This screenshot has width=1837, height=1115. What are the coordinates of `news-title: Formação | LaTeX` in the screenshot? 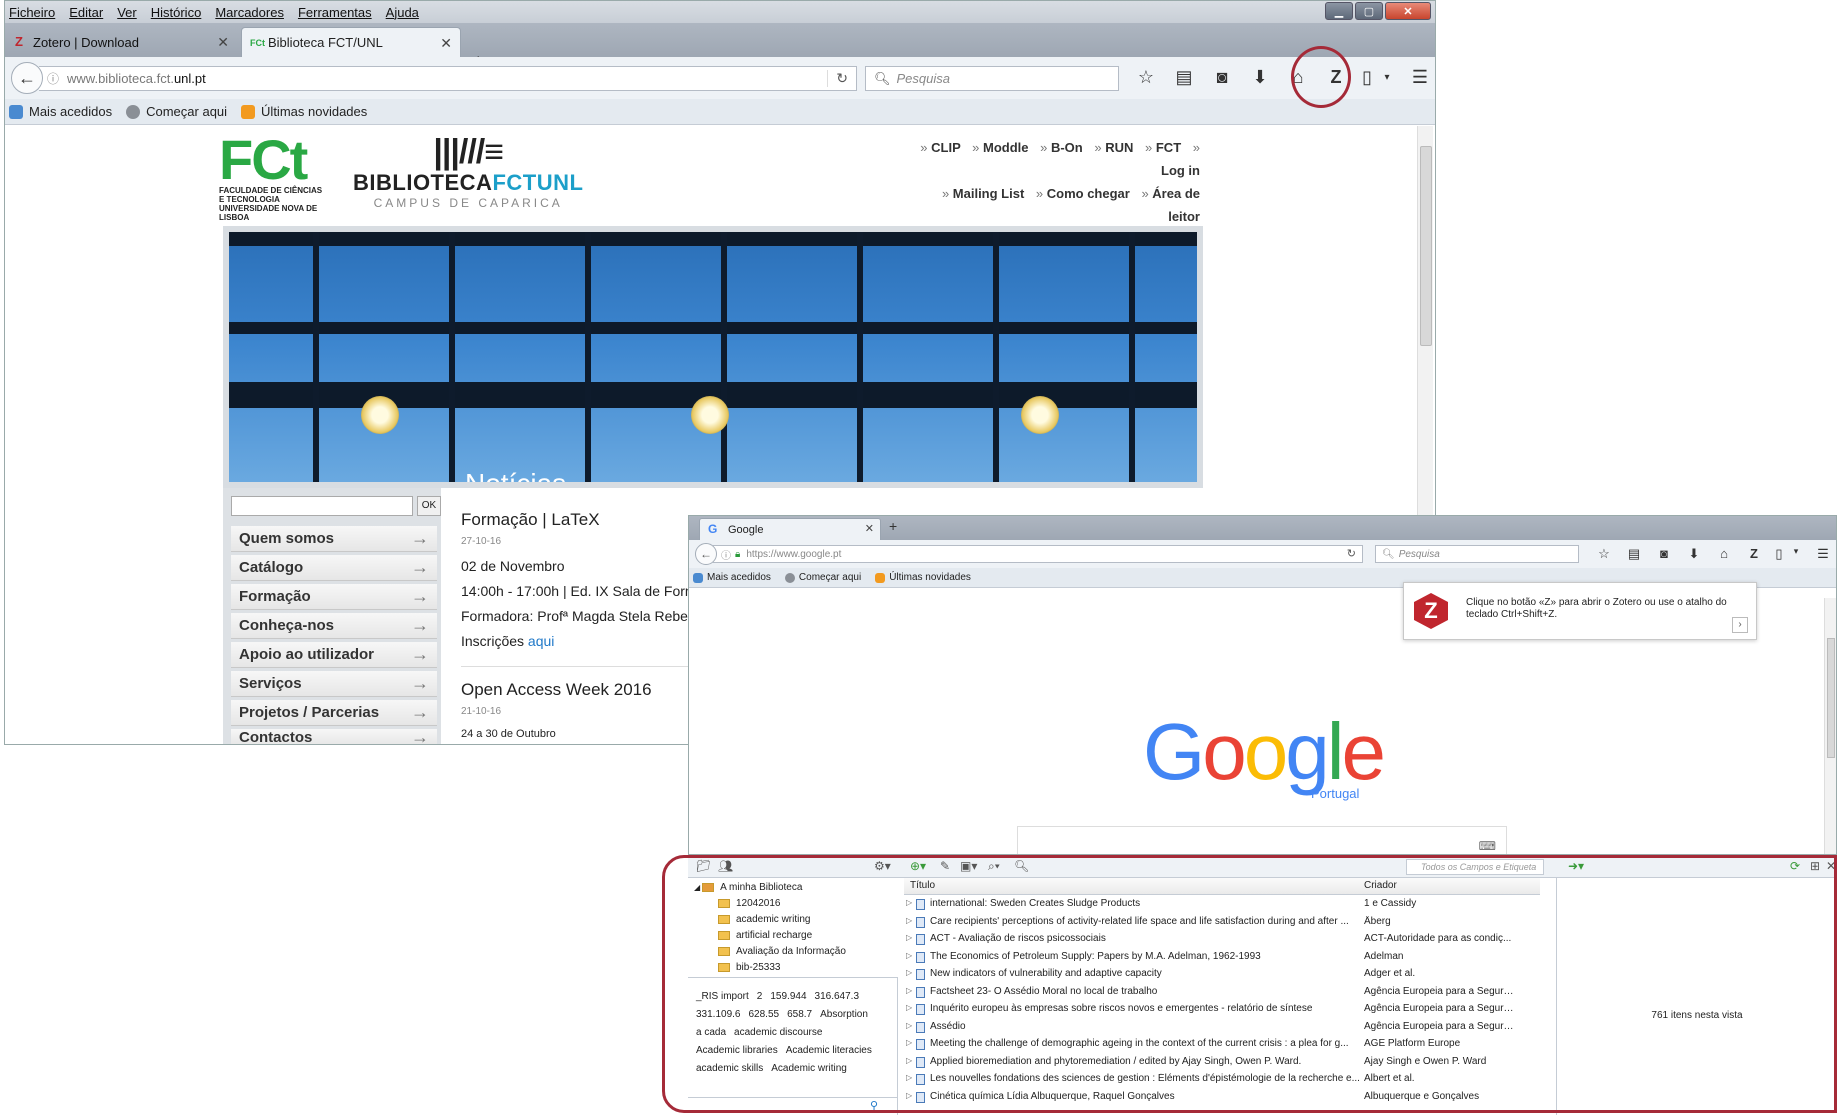 It's located at (530, 520).